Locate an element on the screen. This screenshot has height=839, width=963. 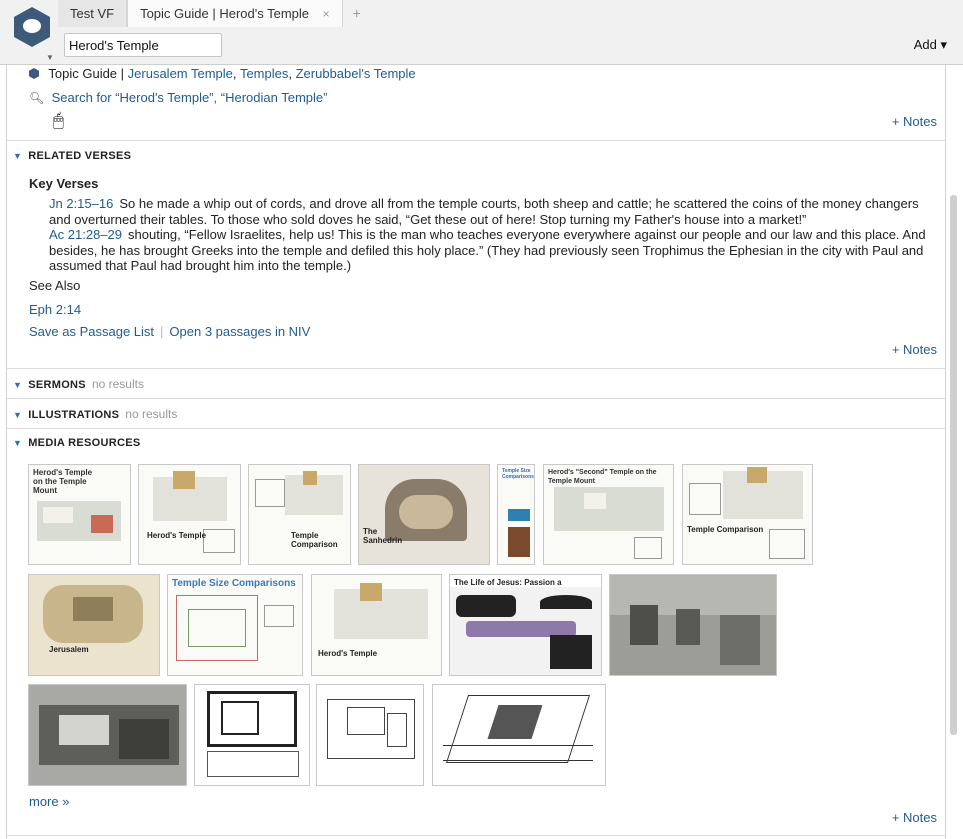
topic-guide-icon is located at coordinates (34, 73).